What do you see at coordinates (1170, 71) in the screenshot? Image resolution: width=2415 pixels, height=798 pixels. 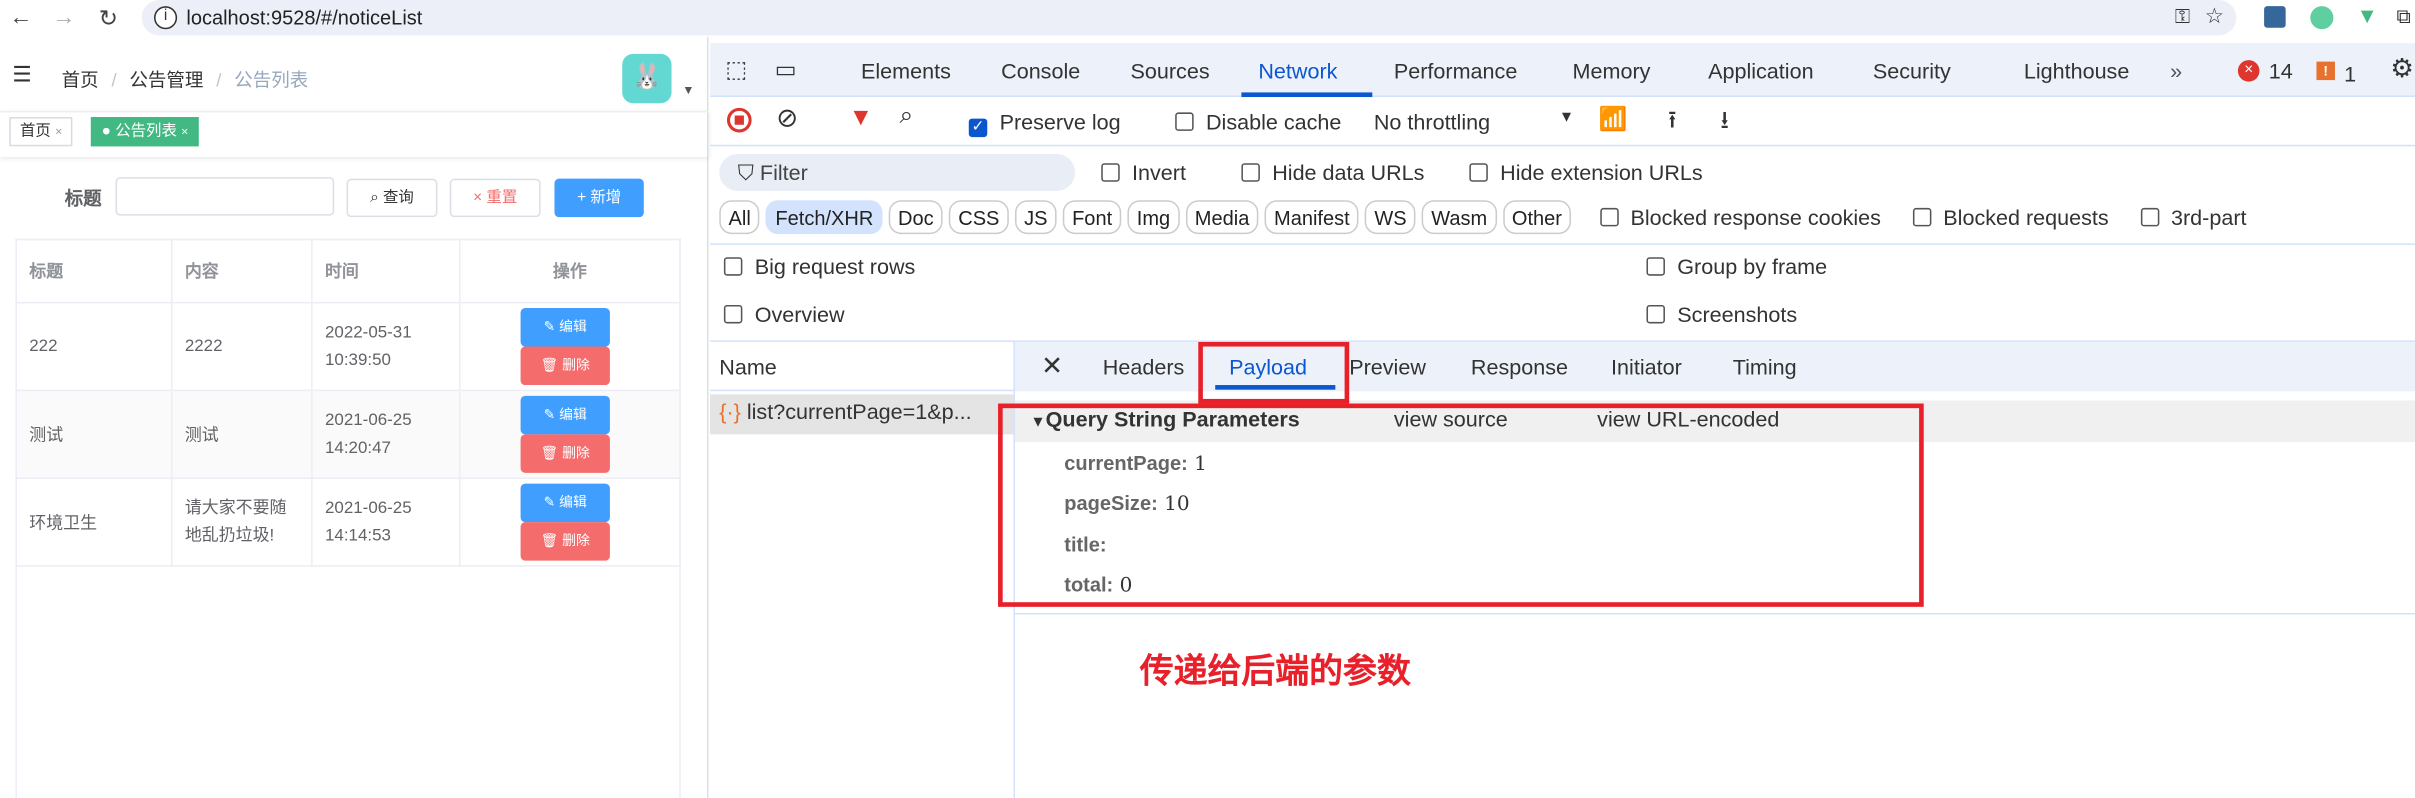 I see `tab-sources: Sources` at bounding box center [1170, 71].